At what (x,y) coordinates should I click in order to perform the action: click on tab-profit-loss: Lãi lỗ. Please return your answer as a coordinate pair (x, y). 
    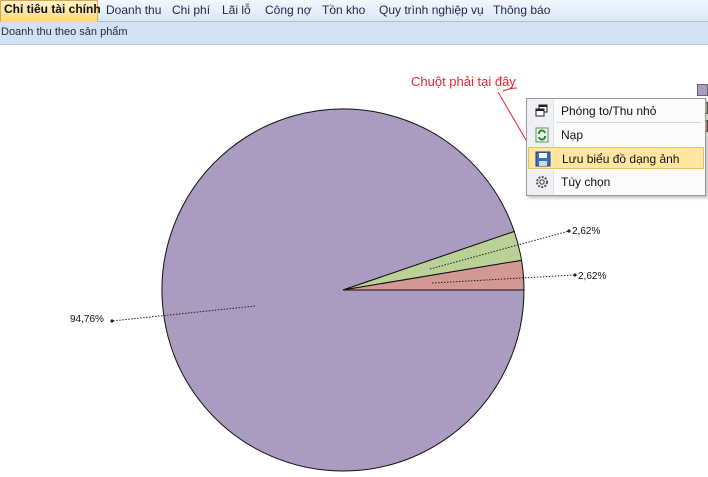
    Looking at the image, I should click on (236, 12).